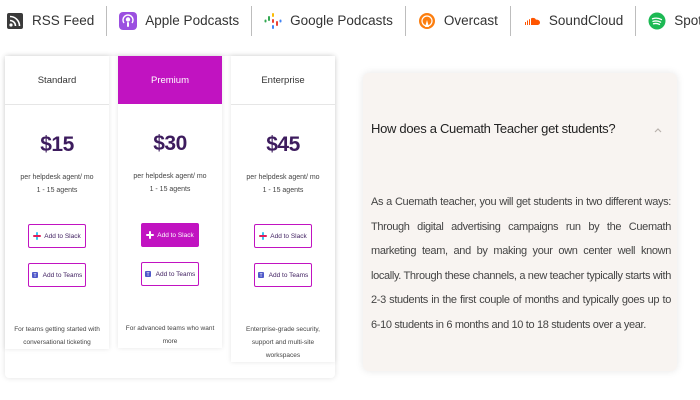  What do you see at coordinates (170, 80) in the screenshot?
I see `plan-name: Premium` at bounding box center [170, 80].